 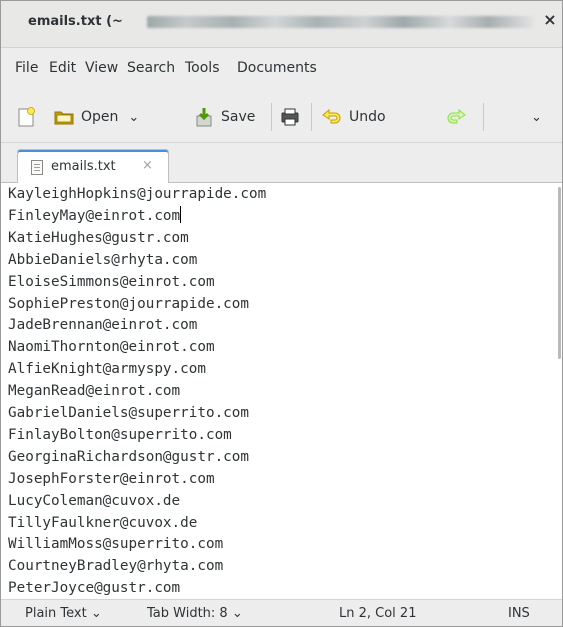 What do you see at coordinates (137, 194) in the screenshot?
I see `text-line: KayleighHopkins@jourrapide.com` at bounding box center [137, 194].